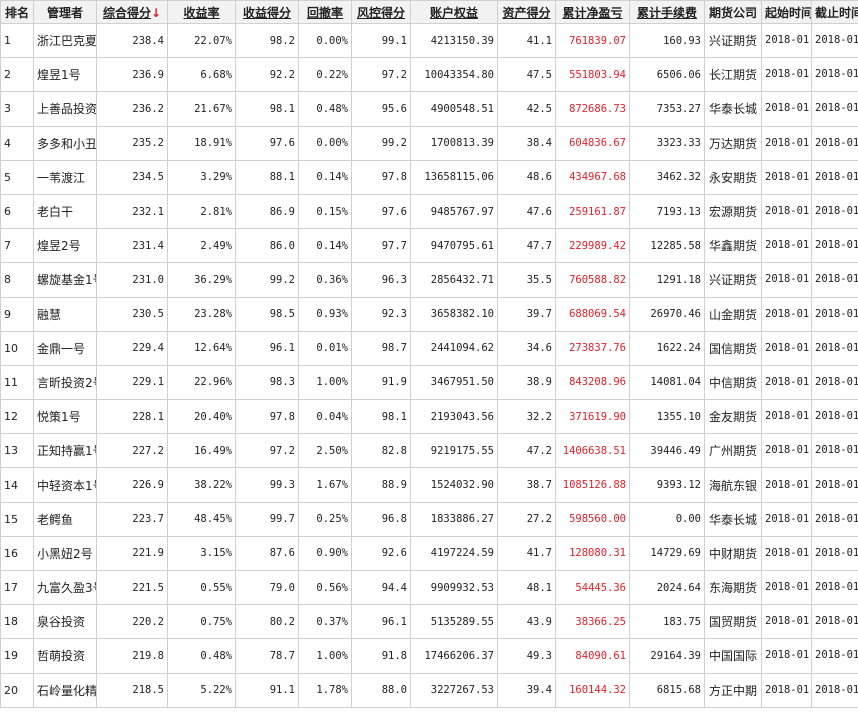 This screenshot has height=717, width=858. I want to click on net-pnl-cell: 84090.61, so click(592, 656).